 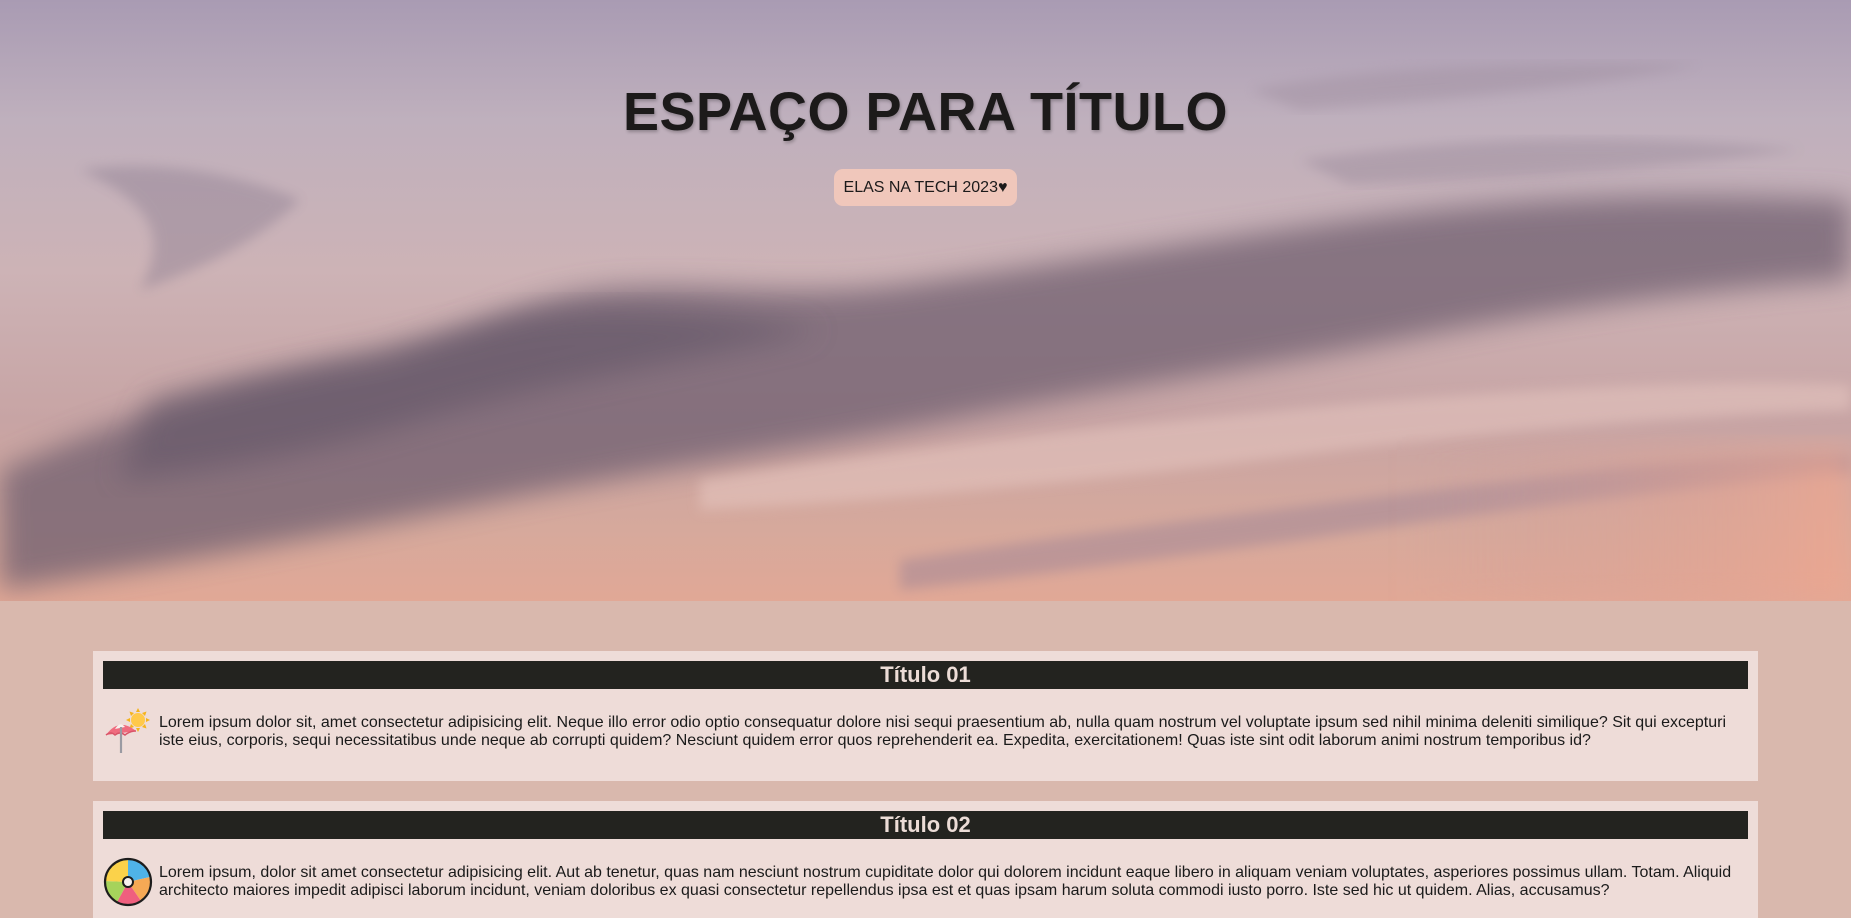 I want to click on card-title: Título 01, so click(x=925, y=675).